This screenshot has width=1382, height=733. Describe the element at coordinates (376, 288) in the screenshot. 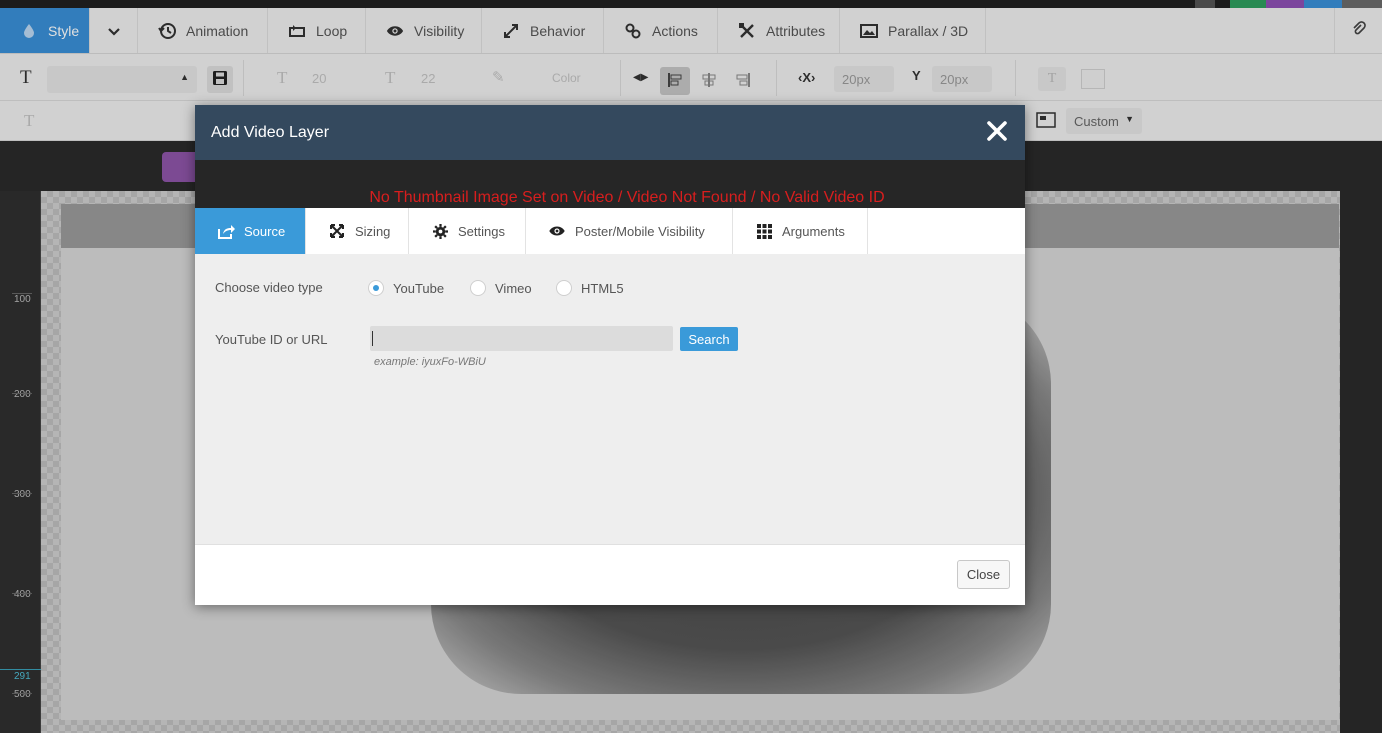

I see `radio-circle-checked` at that location.